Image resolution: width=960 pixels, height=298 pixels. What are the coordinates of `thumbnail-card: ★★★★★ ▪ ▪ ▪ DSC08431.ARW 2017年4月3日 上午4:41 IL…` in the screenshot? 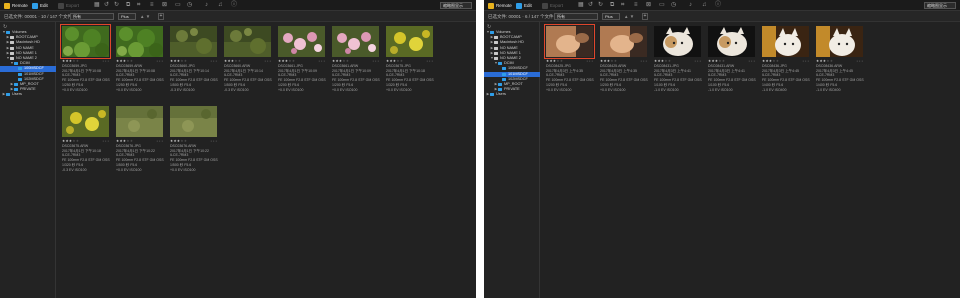 It's located at (732, 71).